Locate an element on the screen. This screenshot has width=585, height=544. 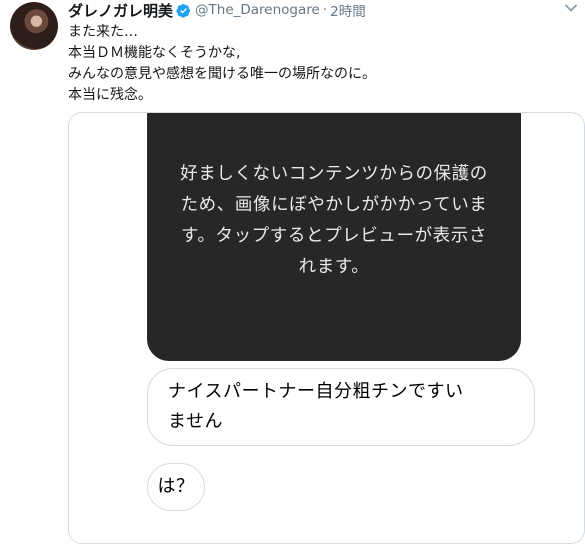
user-handle: @The_Darenogare is located at coordinates (257, 10).